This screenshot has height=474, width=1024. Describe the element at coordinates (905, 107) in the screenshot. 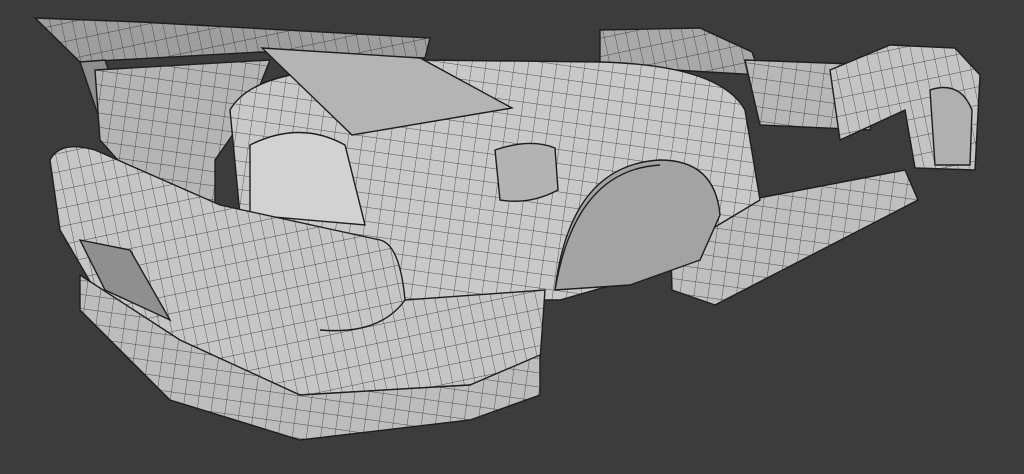

I see `front-fender` at that location.